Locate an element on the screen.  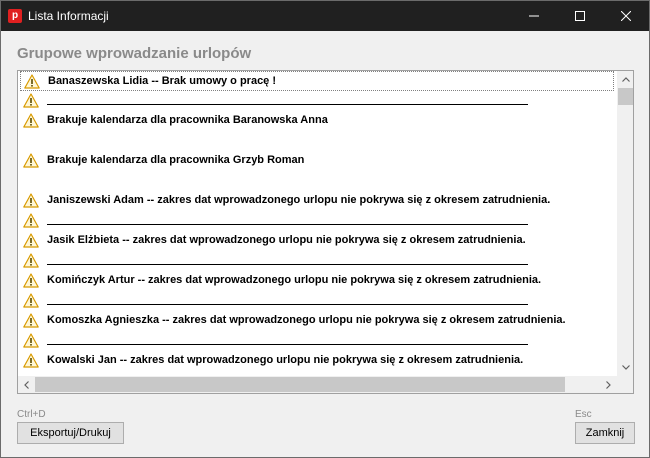
scrollbar-corner is located at coordinates (625, 384).